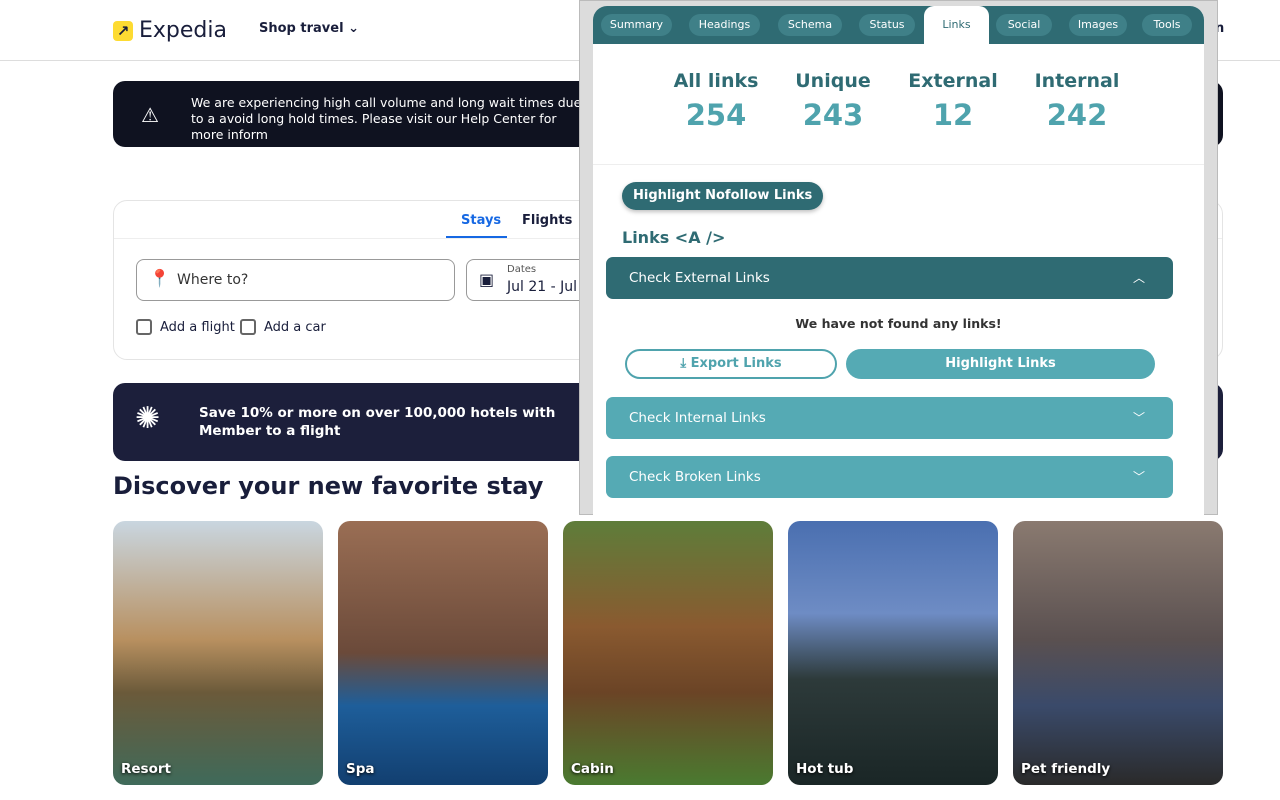 The height and width of the screenshot is (800, 1280). What do you see at coordinates (218, 653) in the screenshot?
I see `card-resort: Resort` at bounding box center [218, 653].